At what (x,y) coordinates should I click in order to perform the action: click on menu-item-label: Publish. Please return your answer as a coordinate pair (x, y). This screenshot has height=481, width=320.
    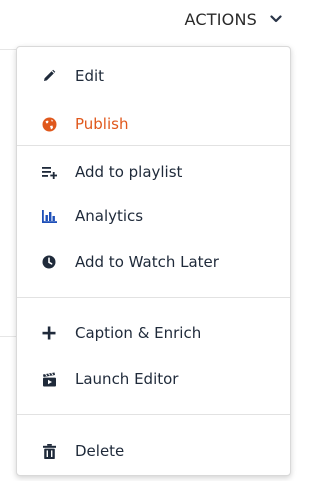
    Looking at the image, I should click on (102, 124).